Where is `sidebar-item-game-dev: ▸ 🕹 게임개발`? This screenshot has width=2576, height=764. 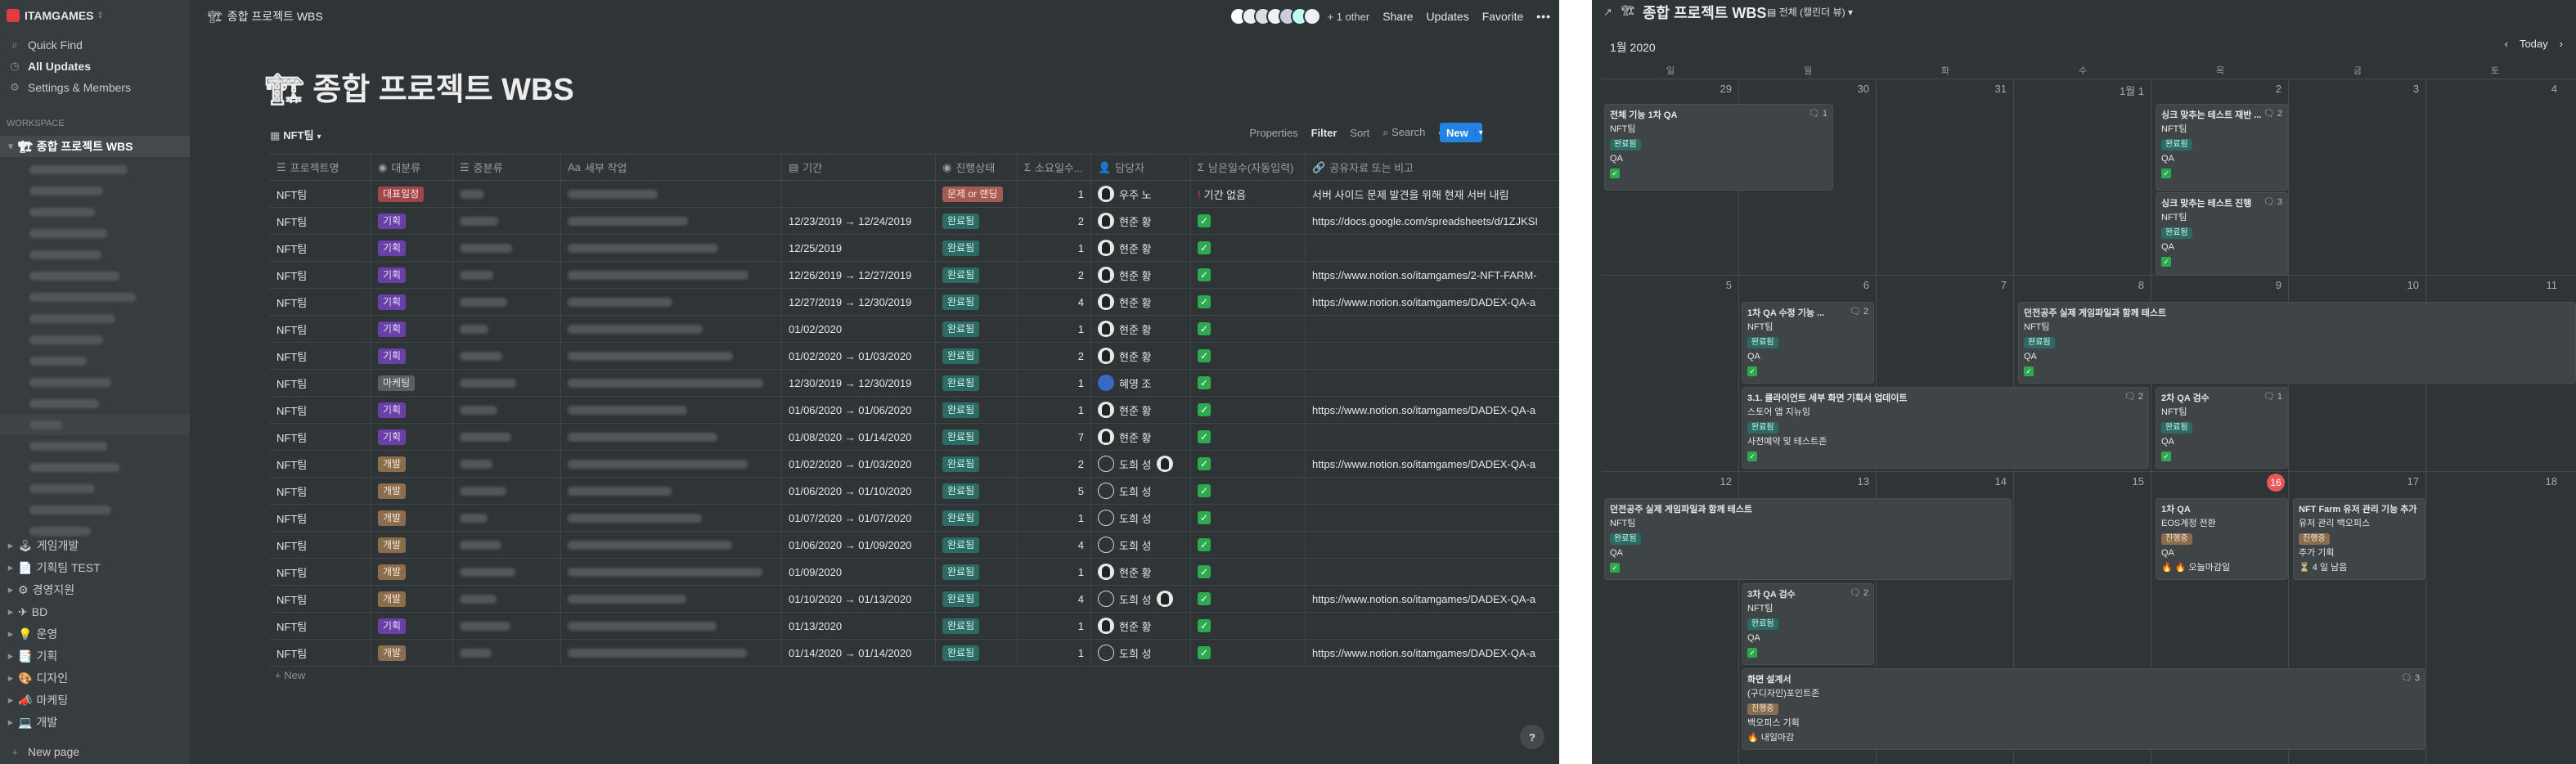 sidebar-item-game-dev: ▸ 🕹 게임개발 is located at coordinates (95, 545).